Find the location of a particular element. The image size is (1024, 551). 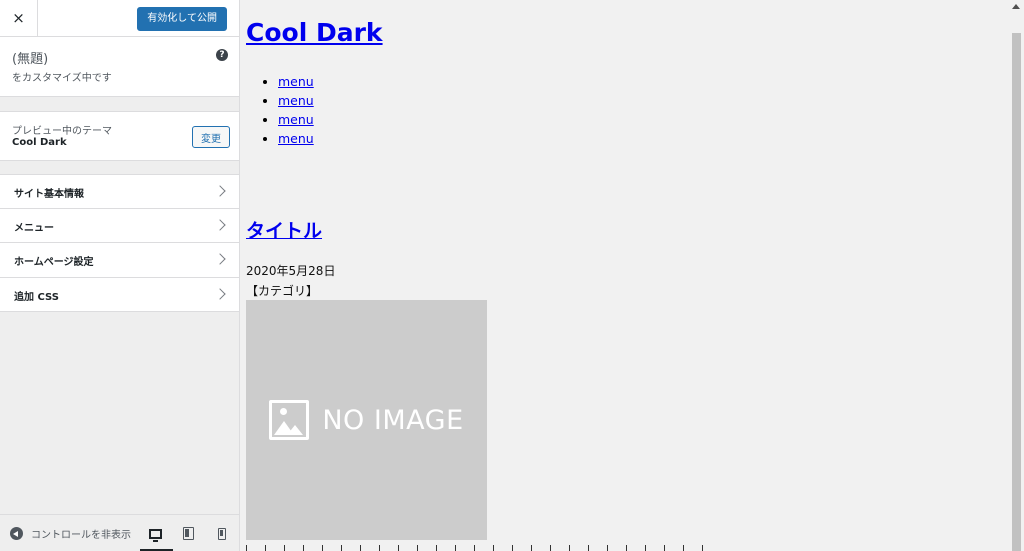

panel-additional-css: 追加 CSS is located at coordinates (119, 294).